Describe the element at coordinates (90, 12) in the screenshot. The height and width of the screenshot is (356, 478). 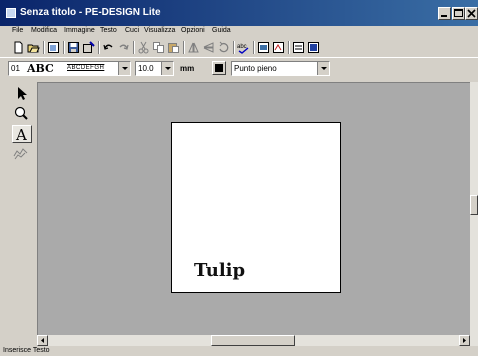
I see `window-title: Senza titolo - PE-DESIGN Lite` at that location.